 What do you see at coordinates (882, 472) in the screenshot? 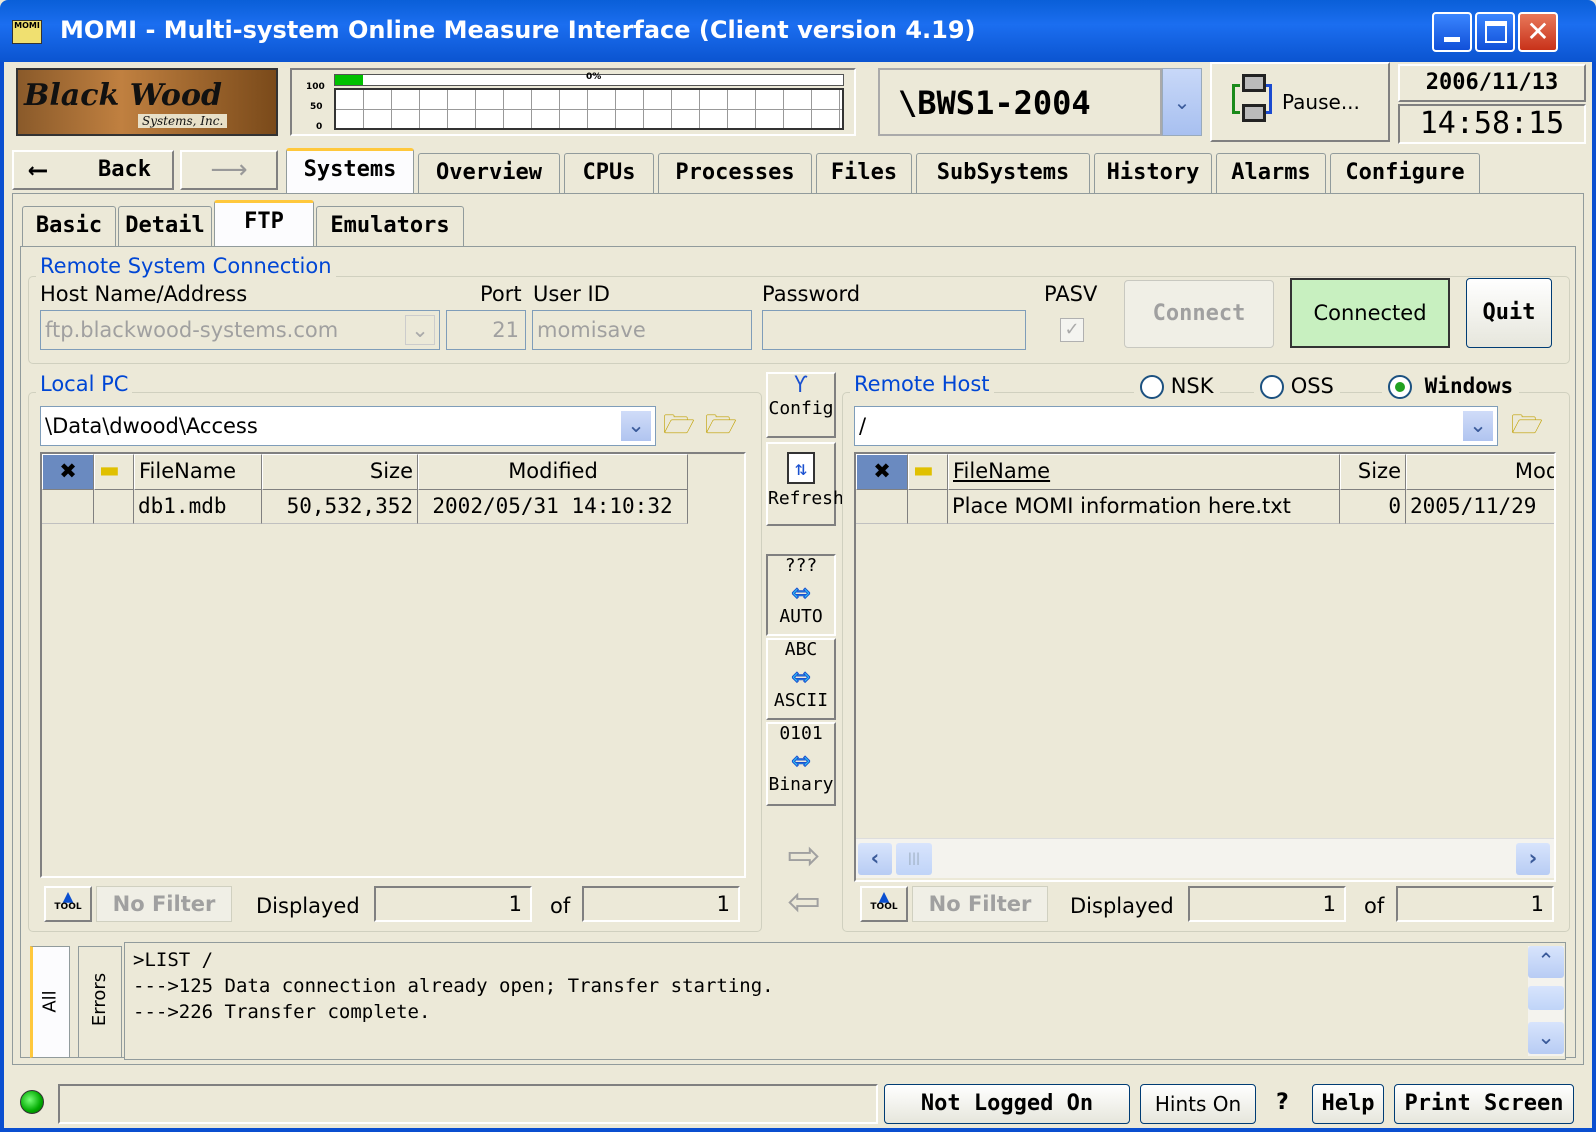
I see `remote-delete-col-icon: ✖` at bounding box center [882, 472].